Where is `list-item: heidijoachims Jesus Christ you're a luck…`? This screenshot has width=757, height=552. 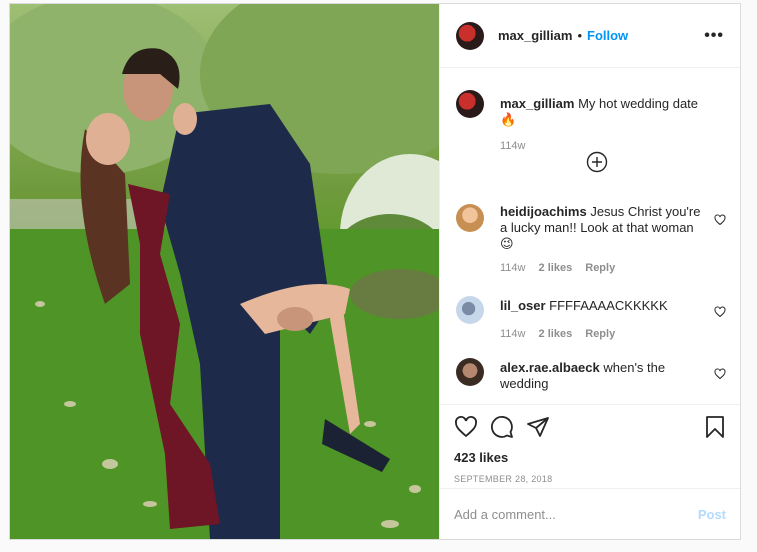 list-item: heidijoachims Jesus Christ you're a luck… is located at coordinates (591, 239).